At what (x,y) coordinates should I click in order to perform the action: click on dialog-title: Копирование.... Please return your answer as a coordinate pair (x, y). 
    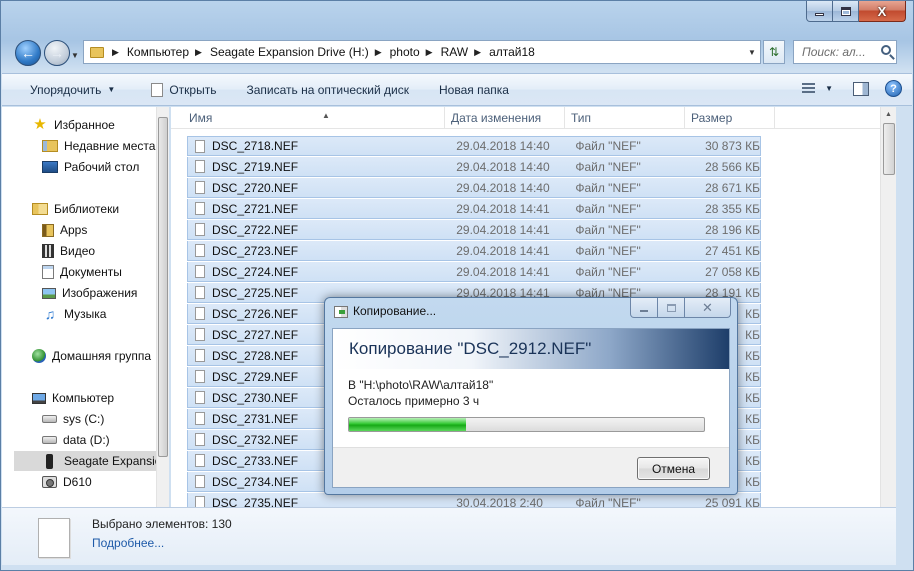
    Looking at the image, I should click on (395, 311).